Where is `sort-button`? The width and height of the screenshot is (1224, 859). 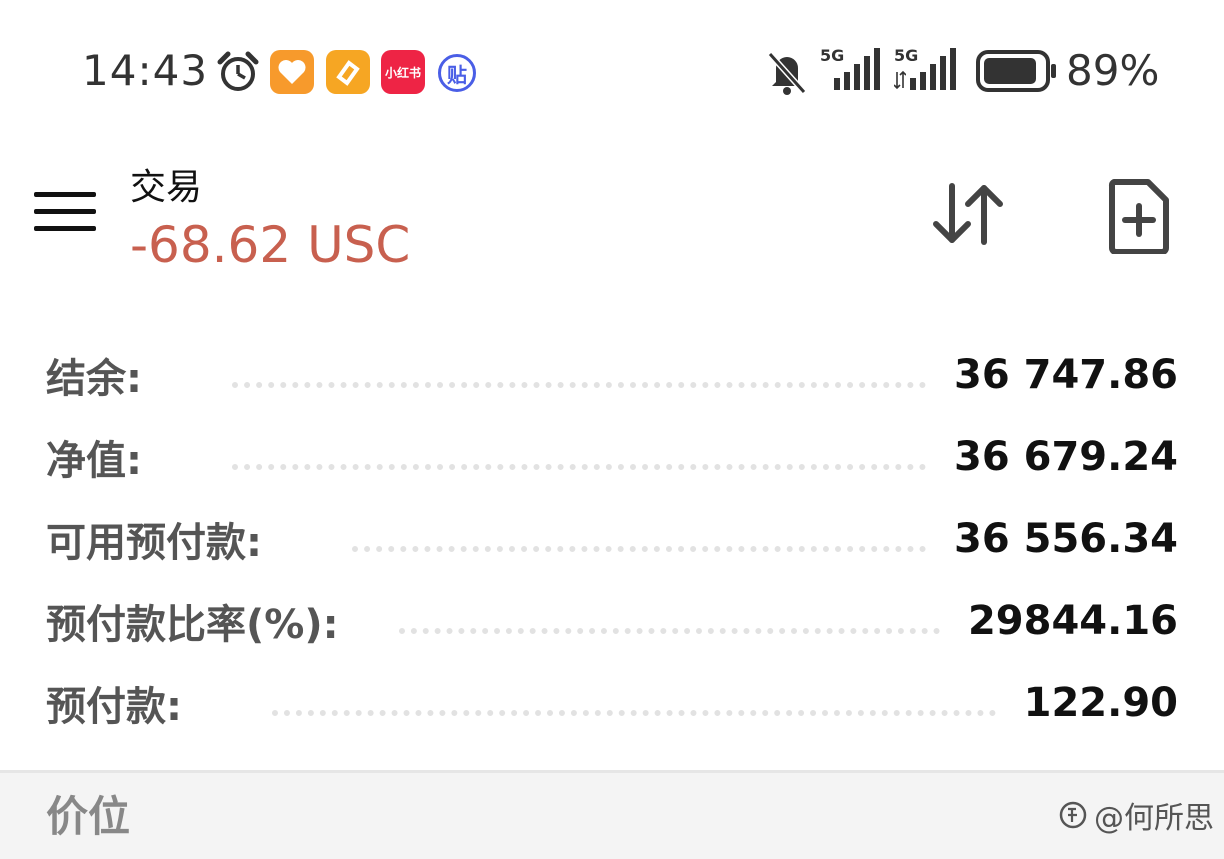 sort-button is located at coordinates (970, 214).